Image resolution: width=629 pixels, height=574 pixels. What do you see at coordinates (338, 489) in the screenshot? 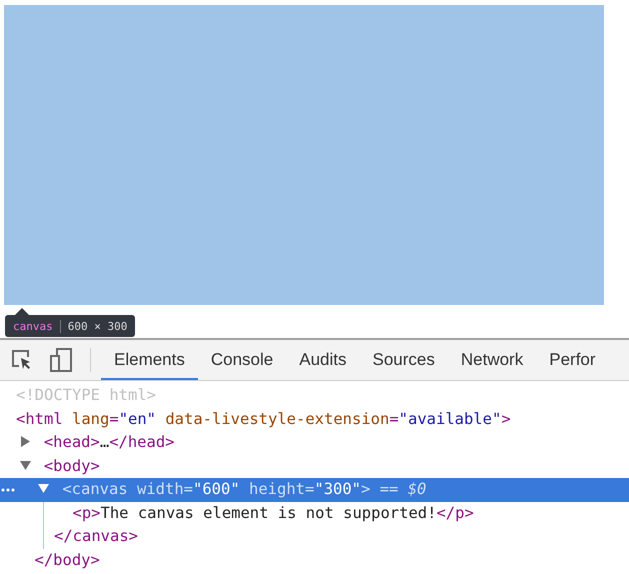
I see `code-token: "300"` at bounding box center [338, 489].